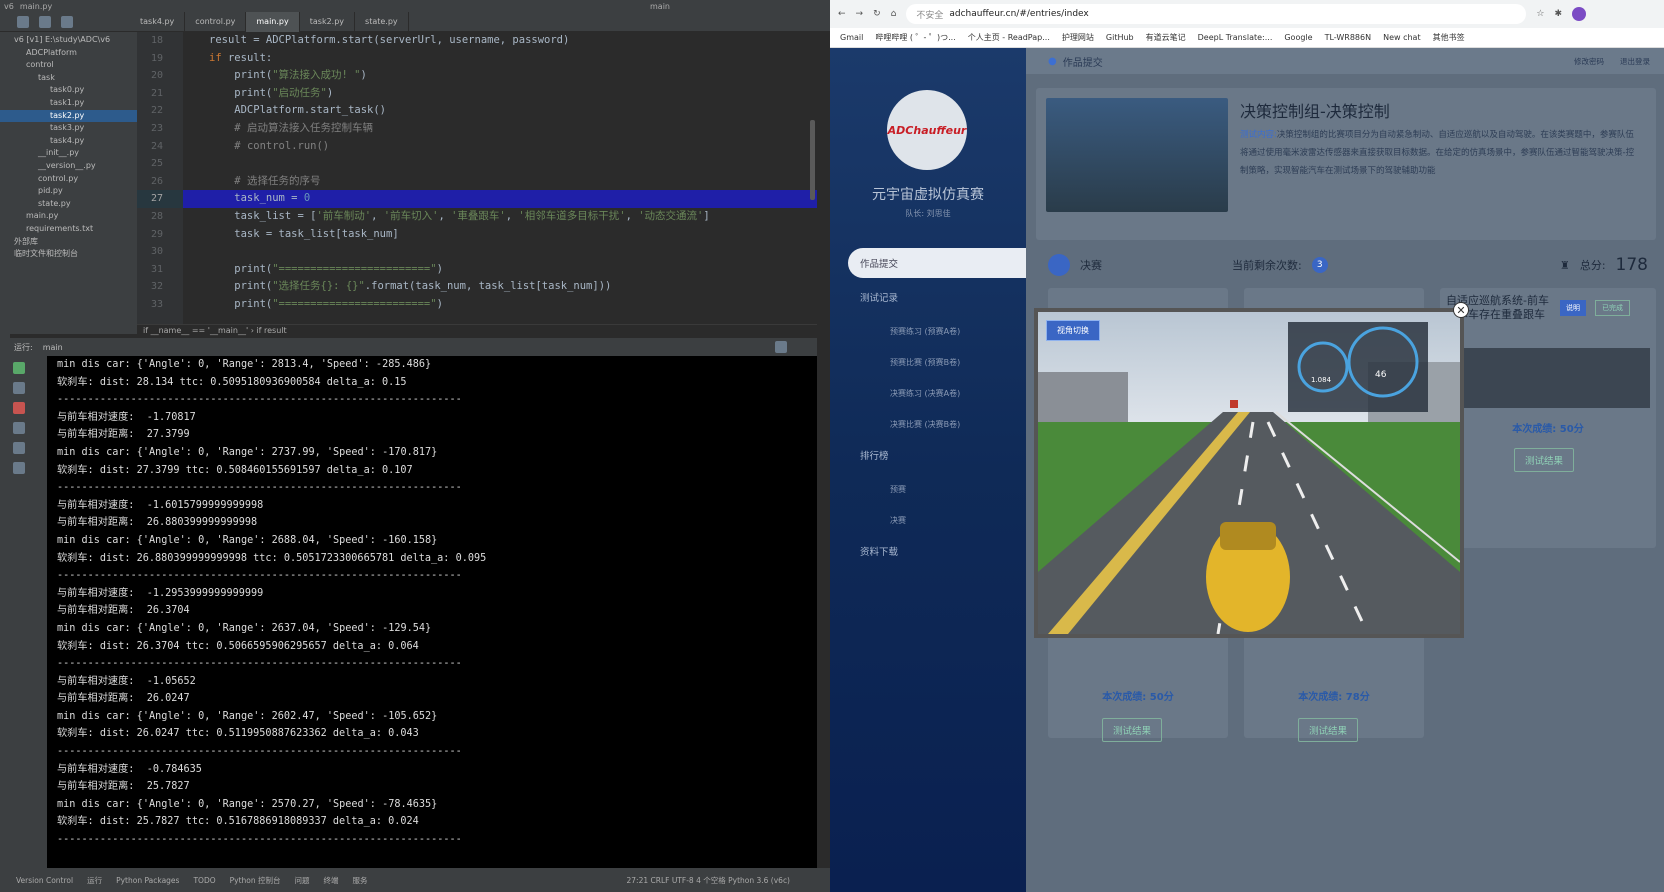  I want to click on menu-item: 作品提交, so click(937, 263).